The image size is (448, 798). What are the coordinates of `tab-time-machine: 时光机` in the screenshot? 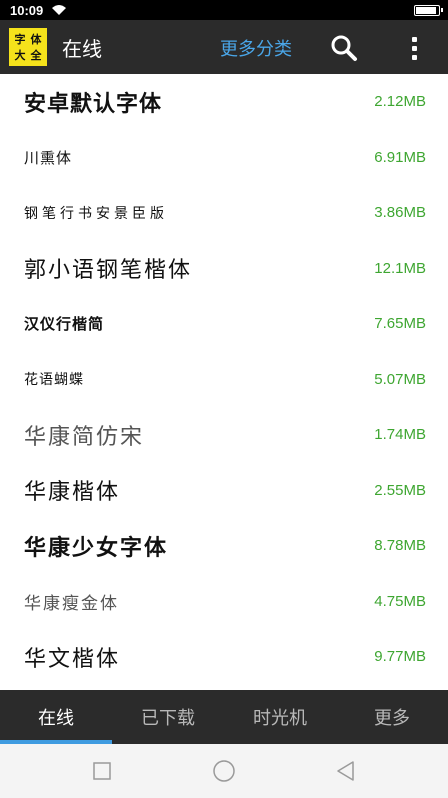 It's located at (280, 717).